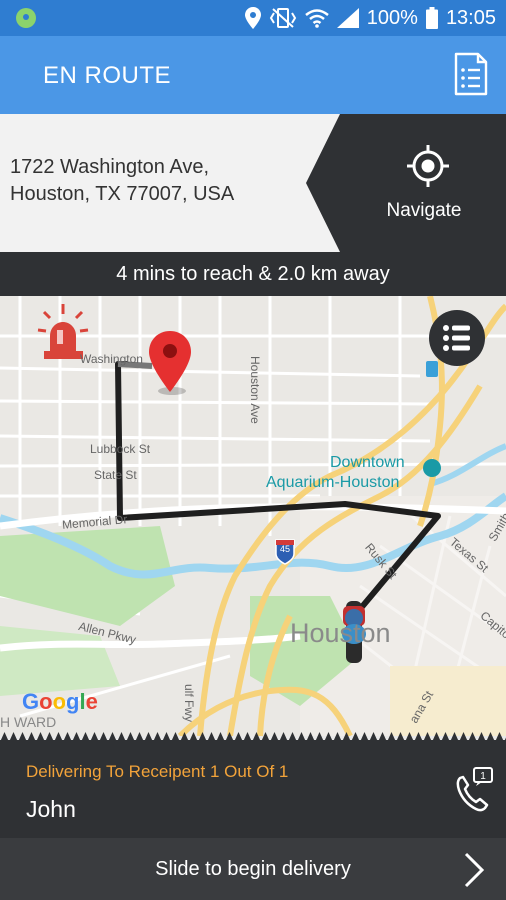 The width and height of the screenshot is (506, 900). Describe the element at coordinates (470, 17) in the screenshot. I see `clock: 13:05` at that location.